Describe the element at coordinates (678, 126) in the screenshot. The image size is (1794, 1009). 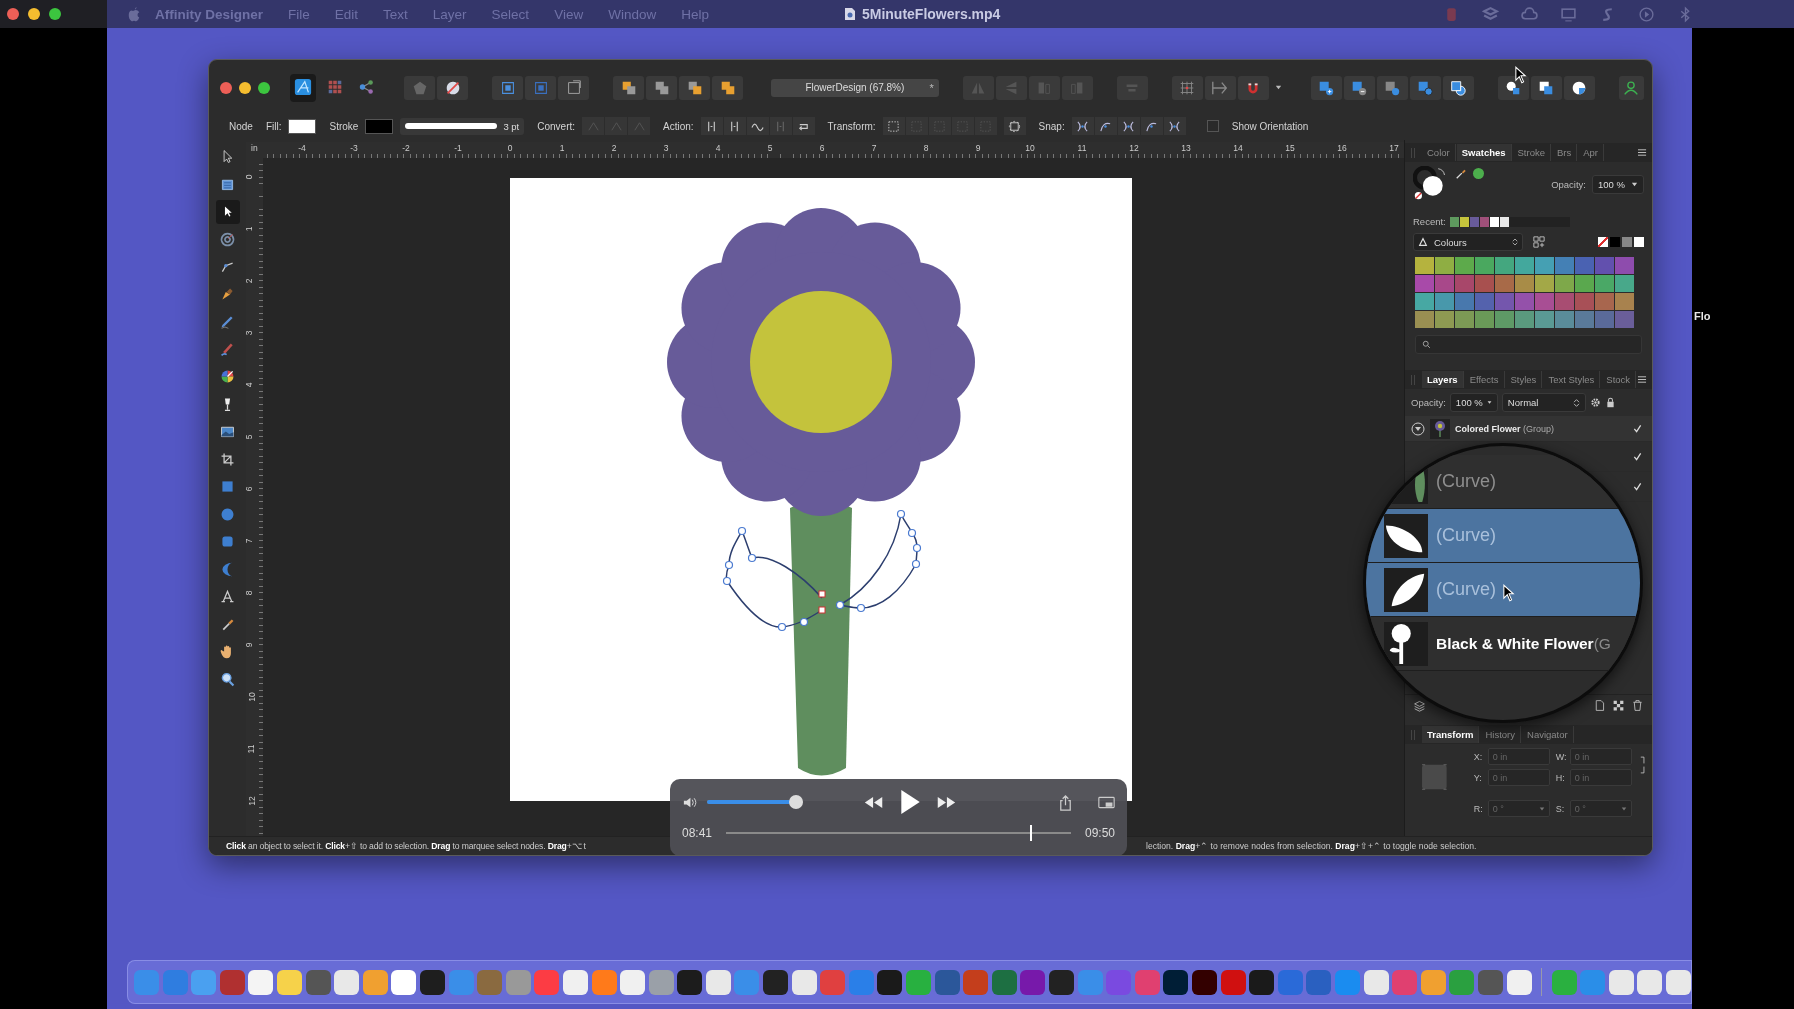
I see `action-label: Action:` at that location.